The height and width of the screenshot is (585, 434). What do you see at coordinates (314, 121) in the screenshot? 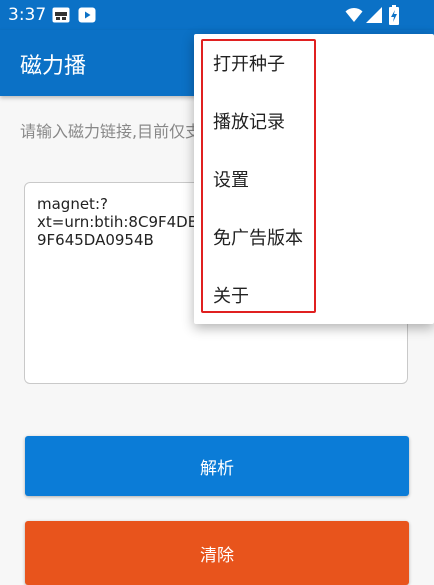
I see `menu-item-play-history: 播放记录` at bounding box center [314, 121].